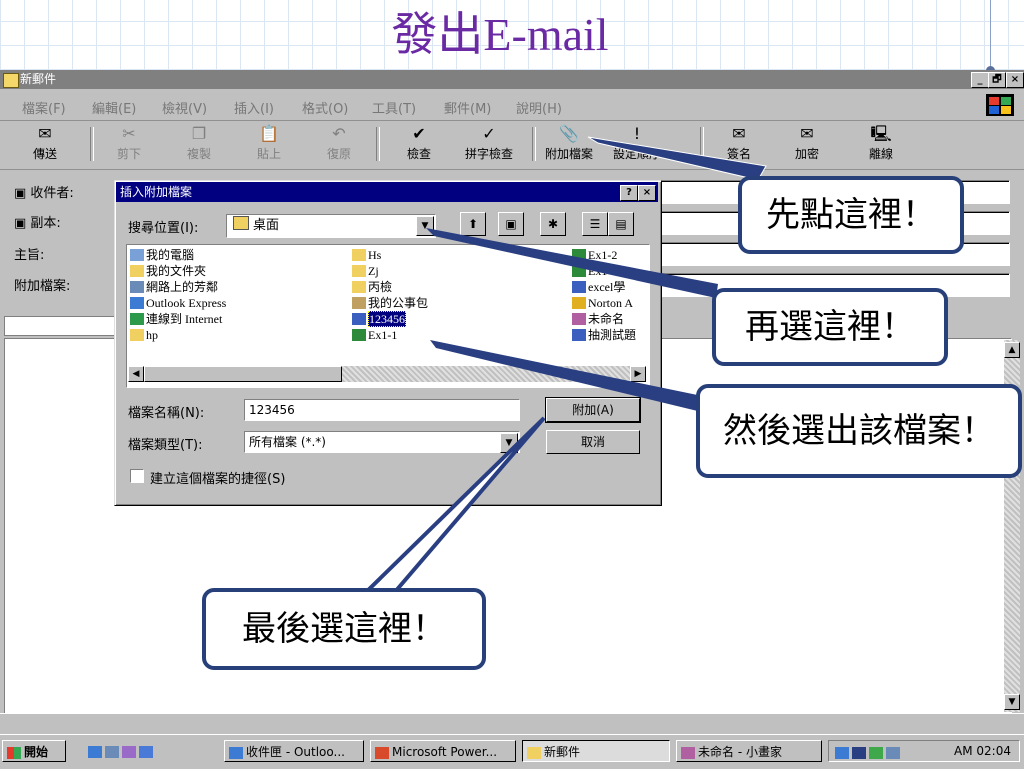 Image resolution: width=1024 pixels, height=769 pixels. What do you see at coordinates (596, 751) in the screenshot?
I see `task-new-mail: 新郵件` at bounding box center [596, 751].